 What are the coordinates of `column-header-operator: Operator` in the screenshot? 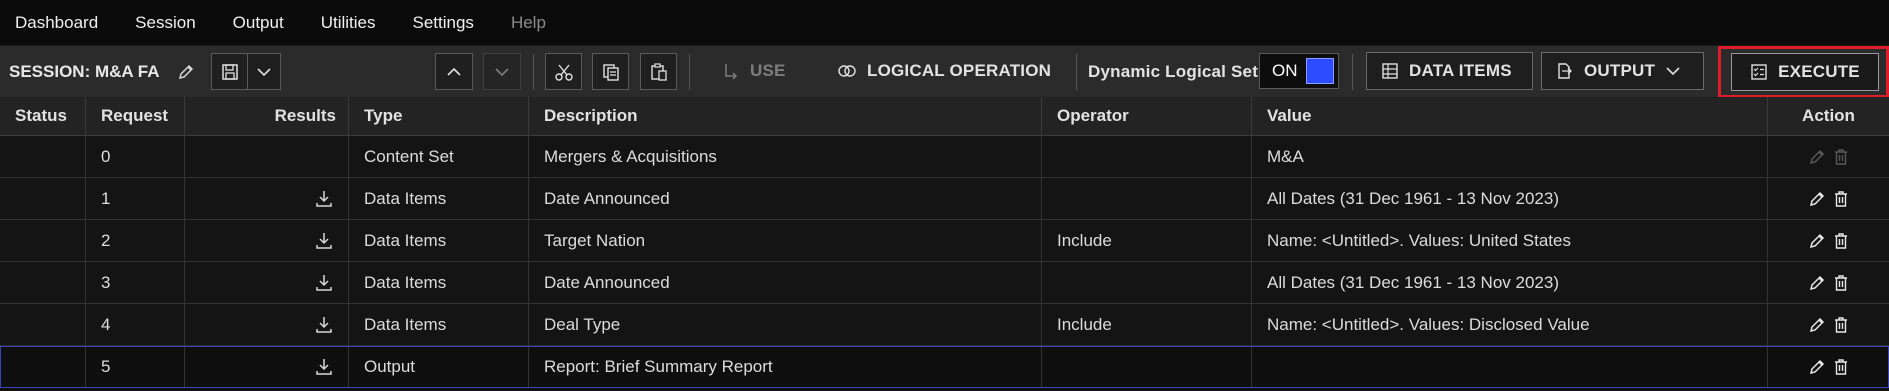 It's located at (1147, 116).